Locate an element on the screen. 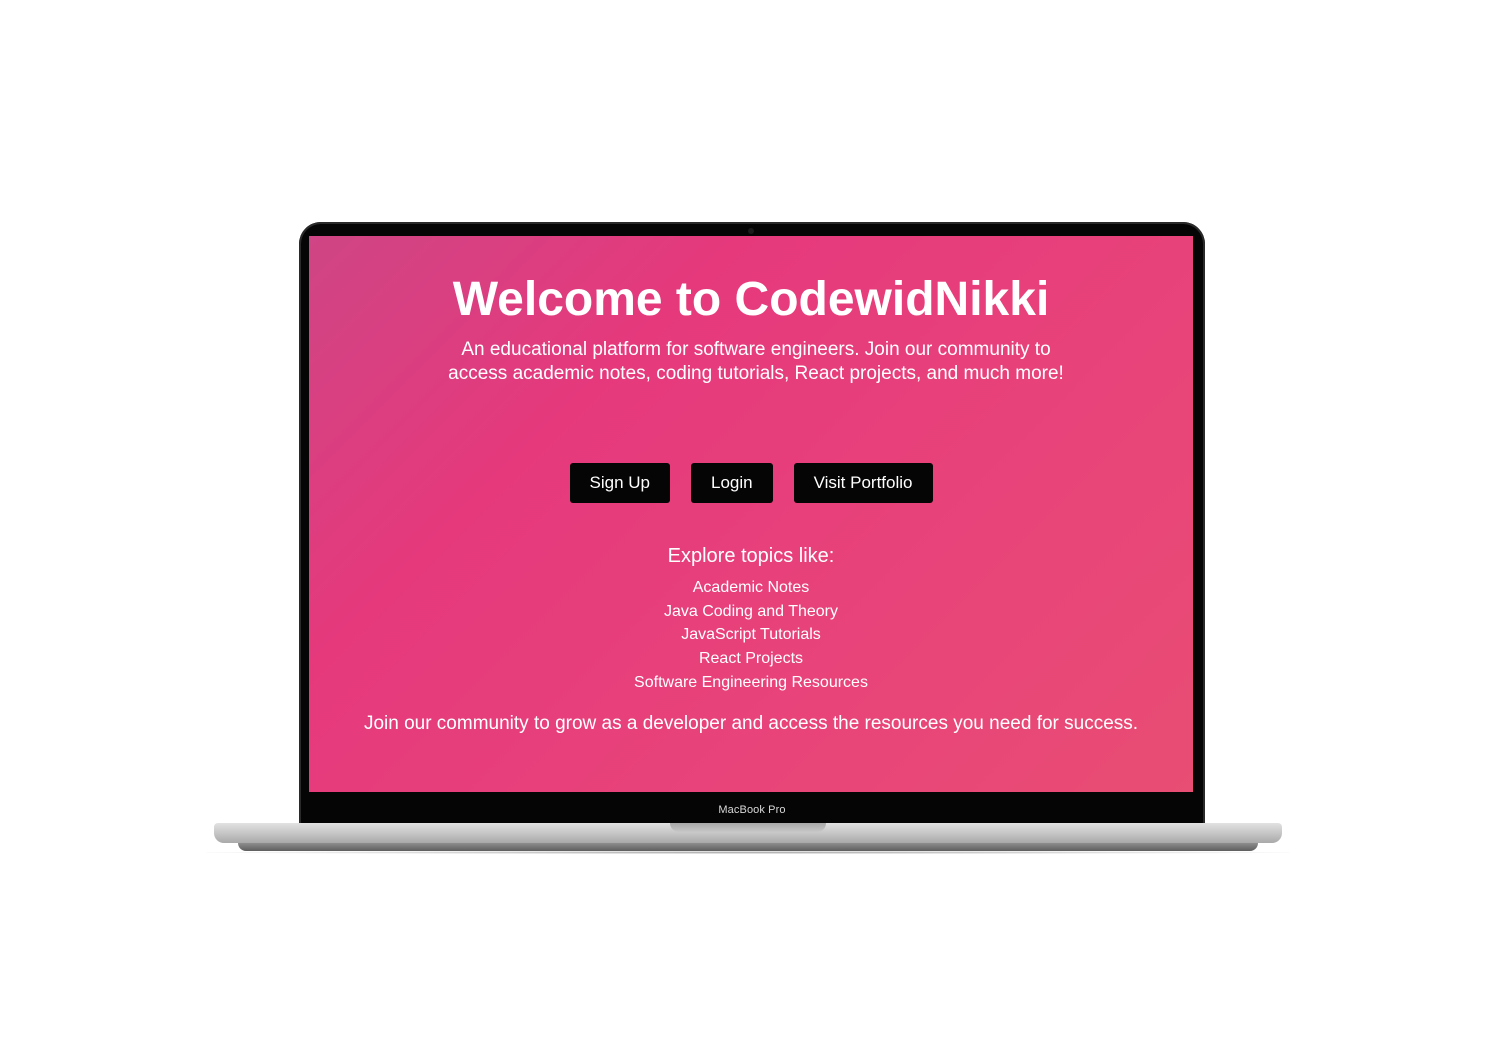 The image size is (1500, 1038). camera-icon is located at coordinates (751, 231).